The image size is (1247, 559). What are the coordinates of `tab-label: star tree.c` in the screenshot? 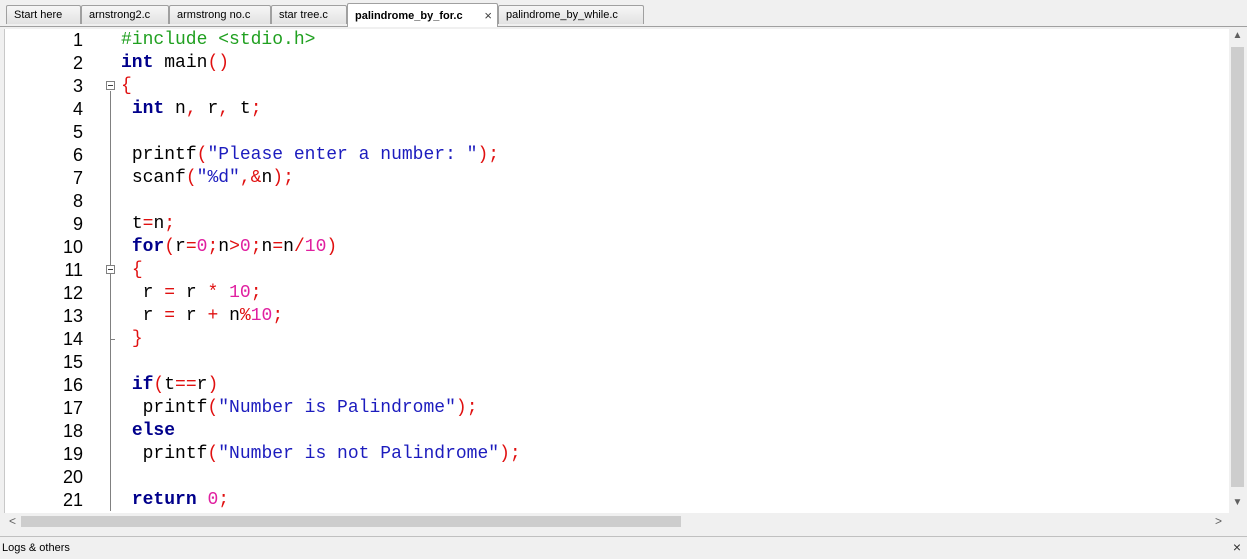 It's located at (303, 15).